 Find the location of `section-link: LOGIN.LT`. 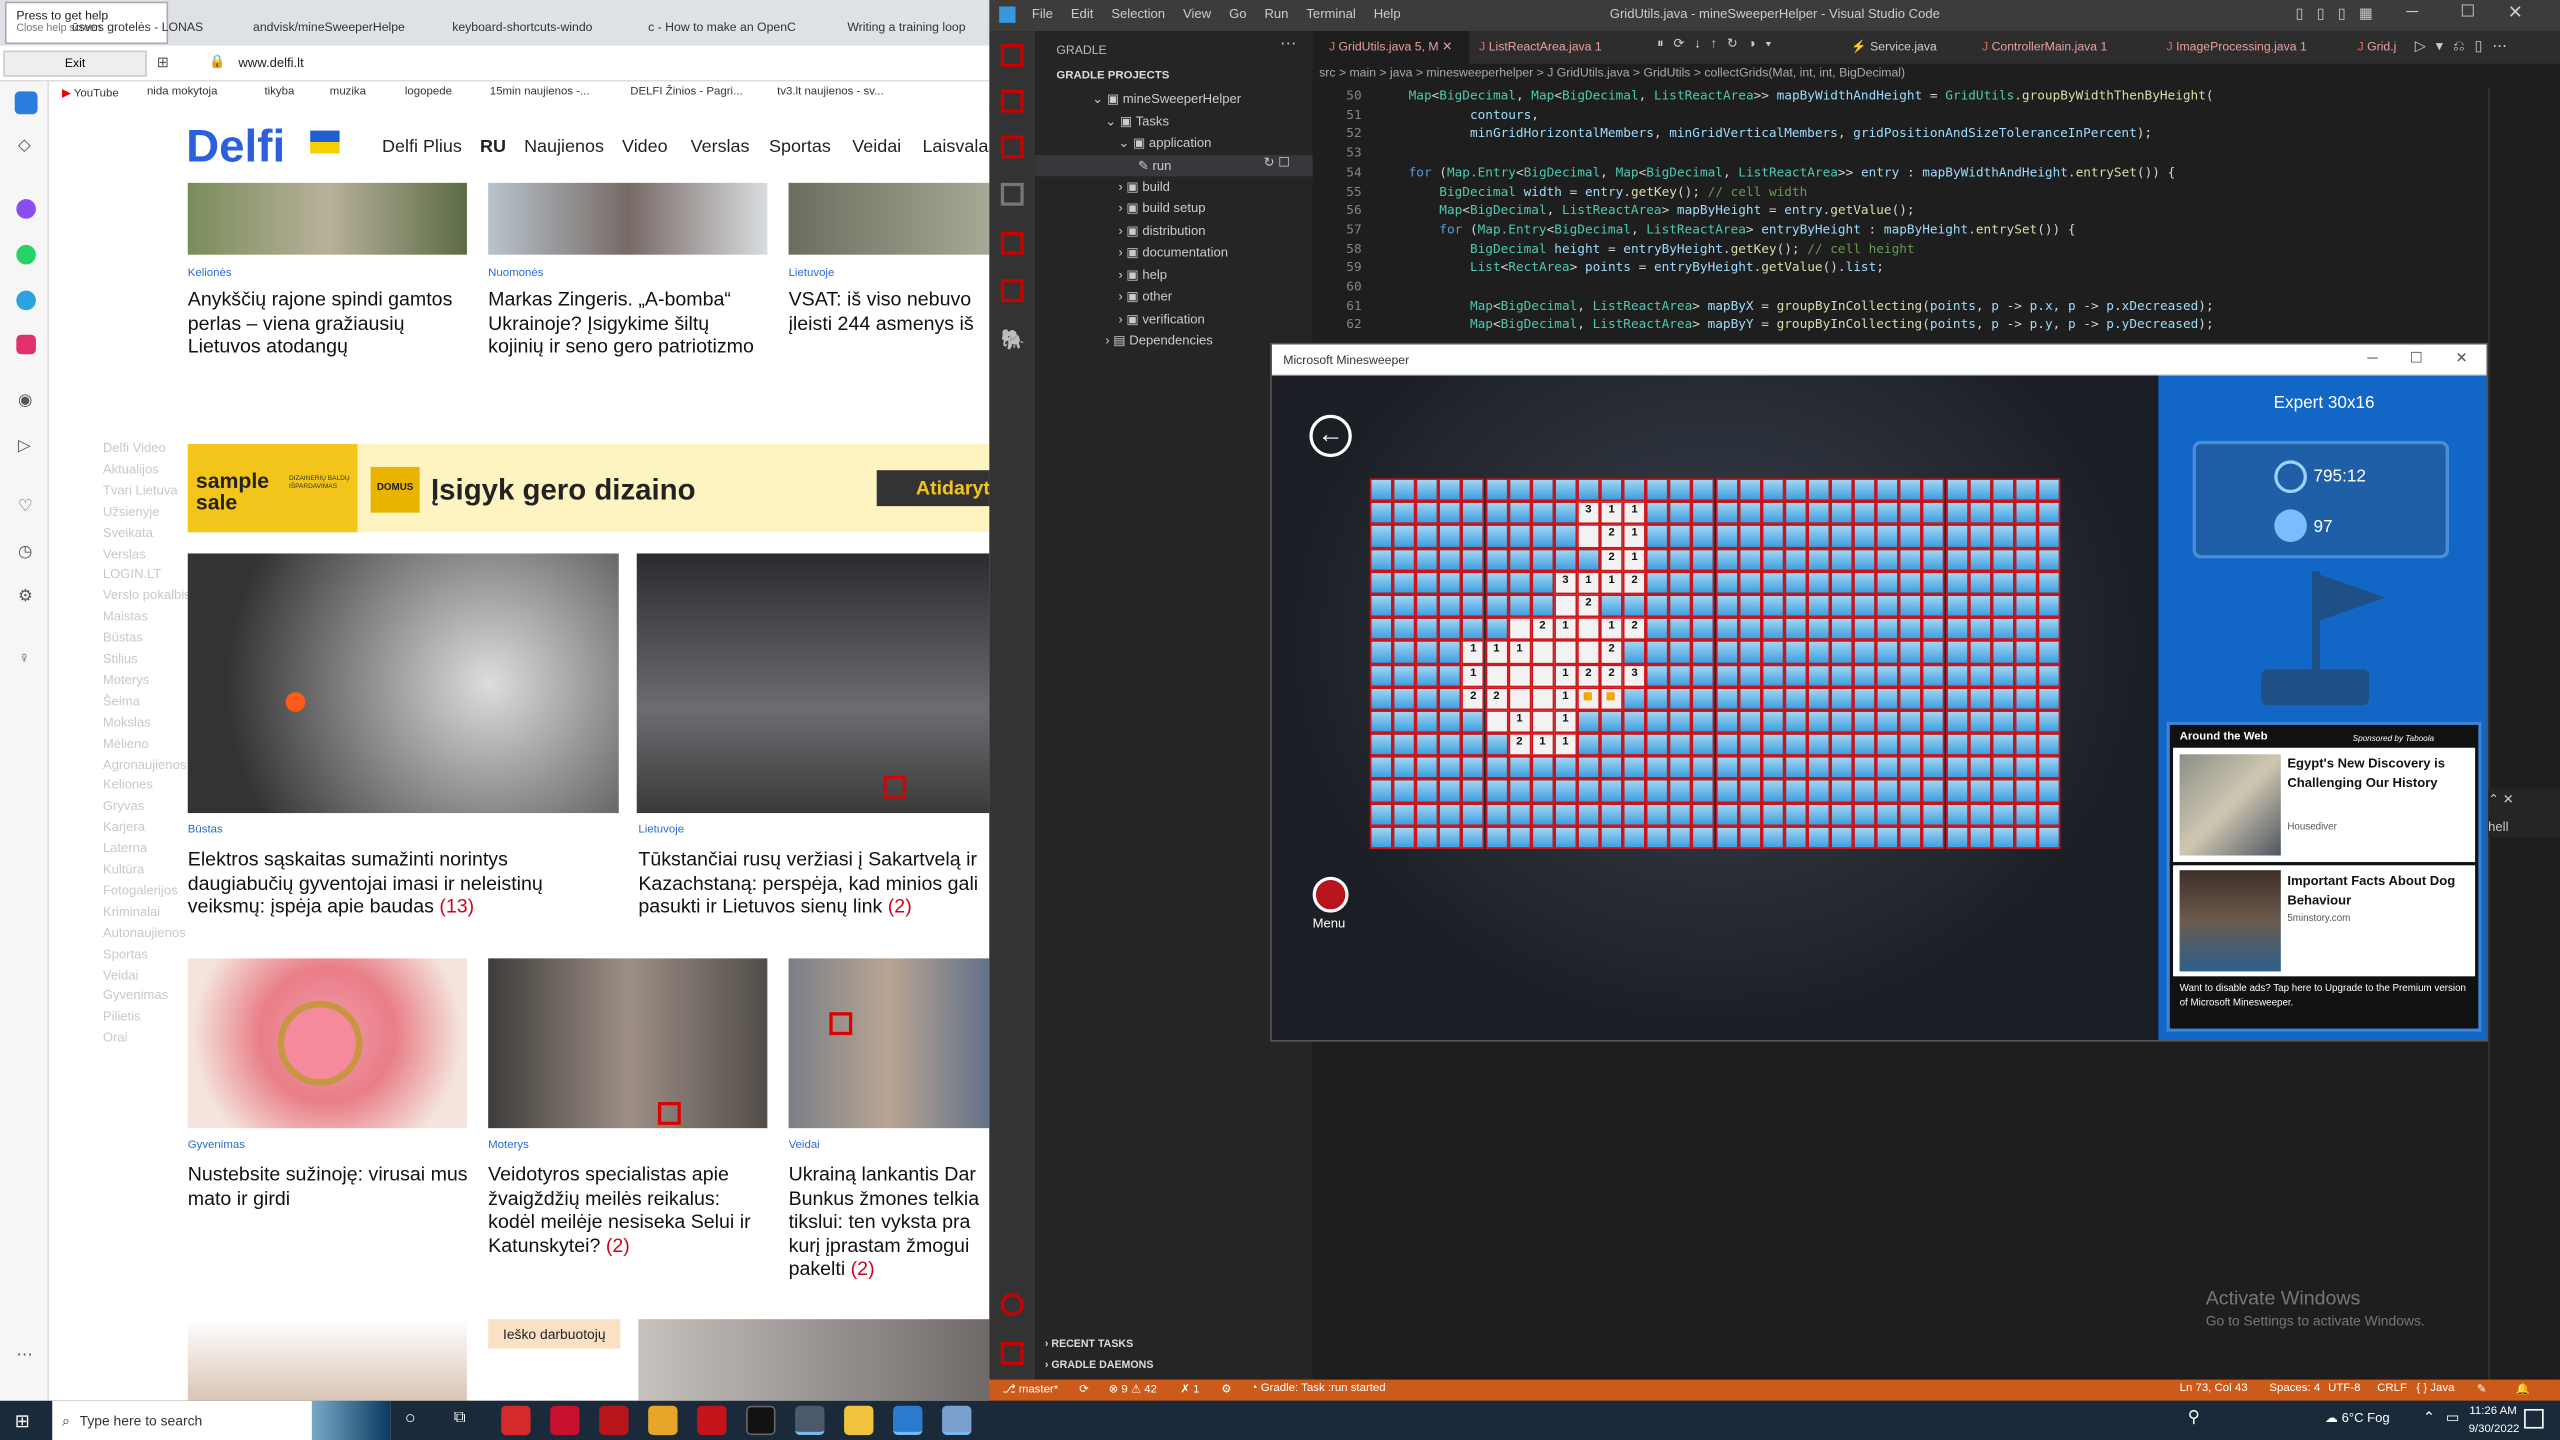

section-link: LOGIN.LT is located at coordinates (132, 574).